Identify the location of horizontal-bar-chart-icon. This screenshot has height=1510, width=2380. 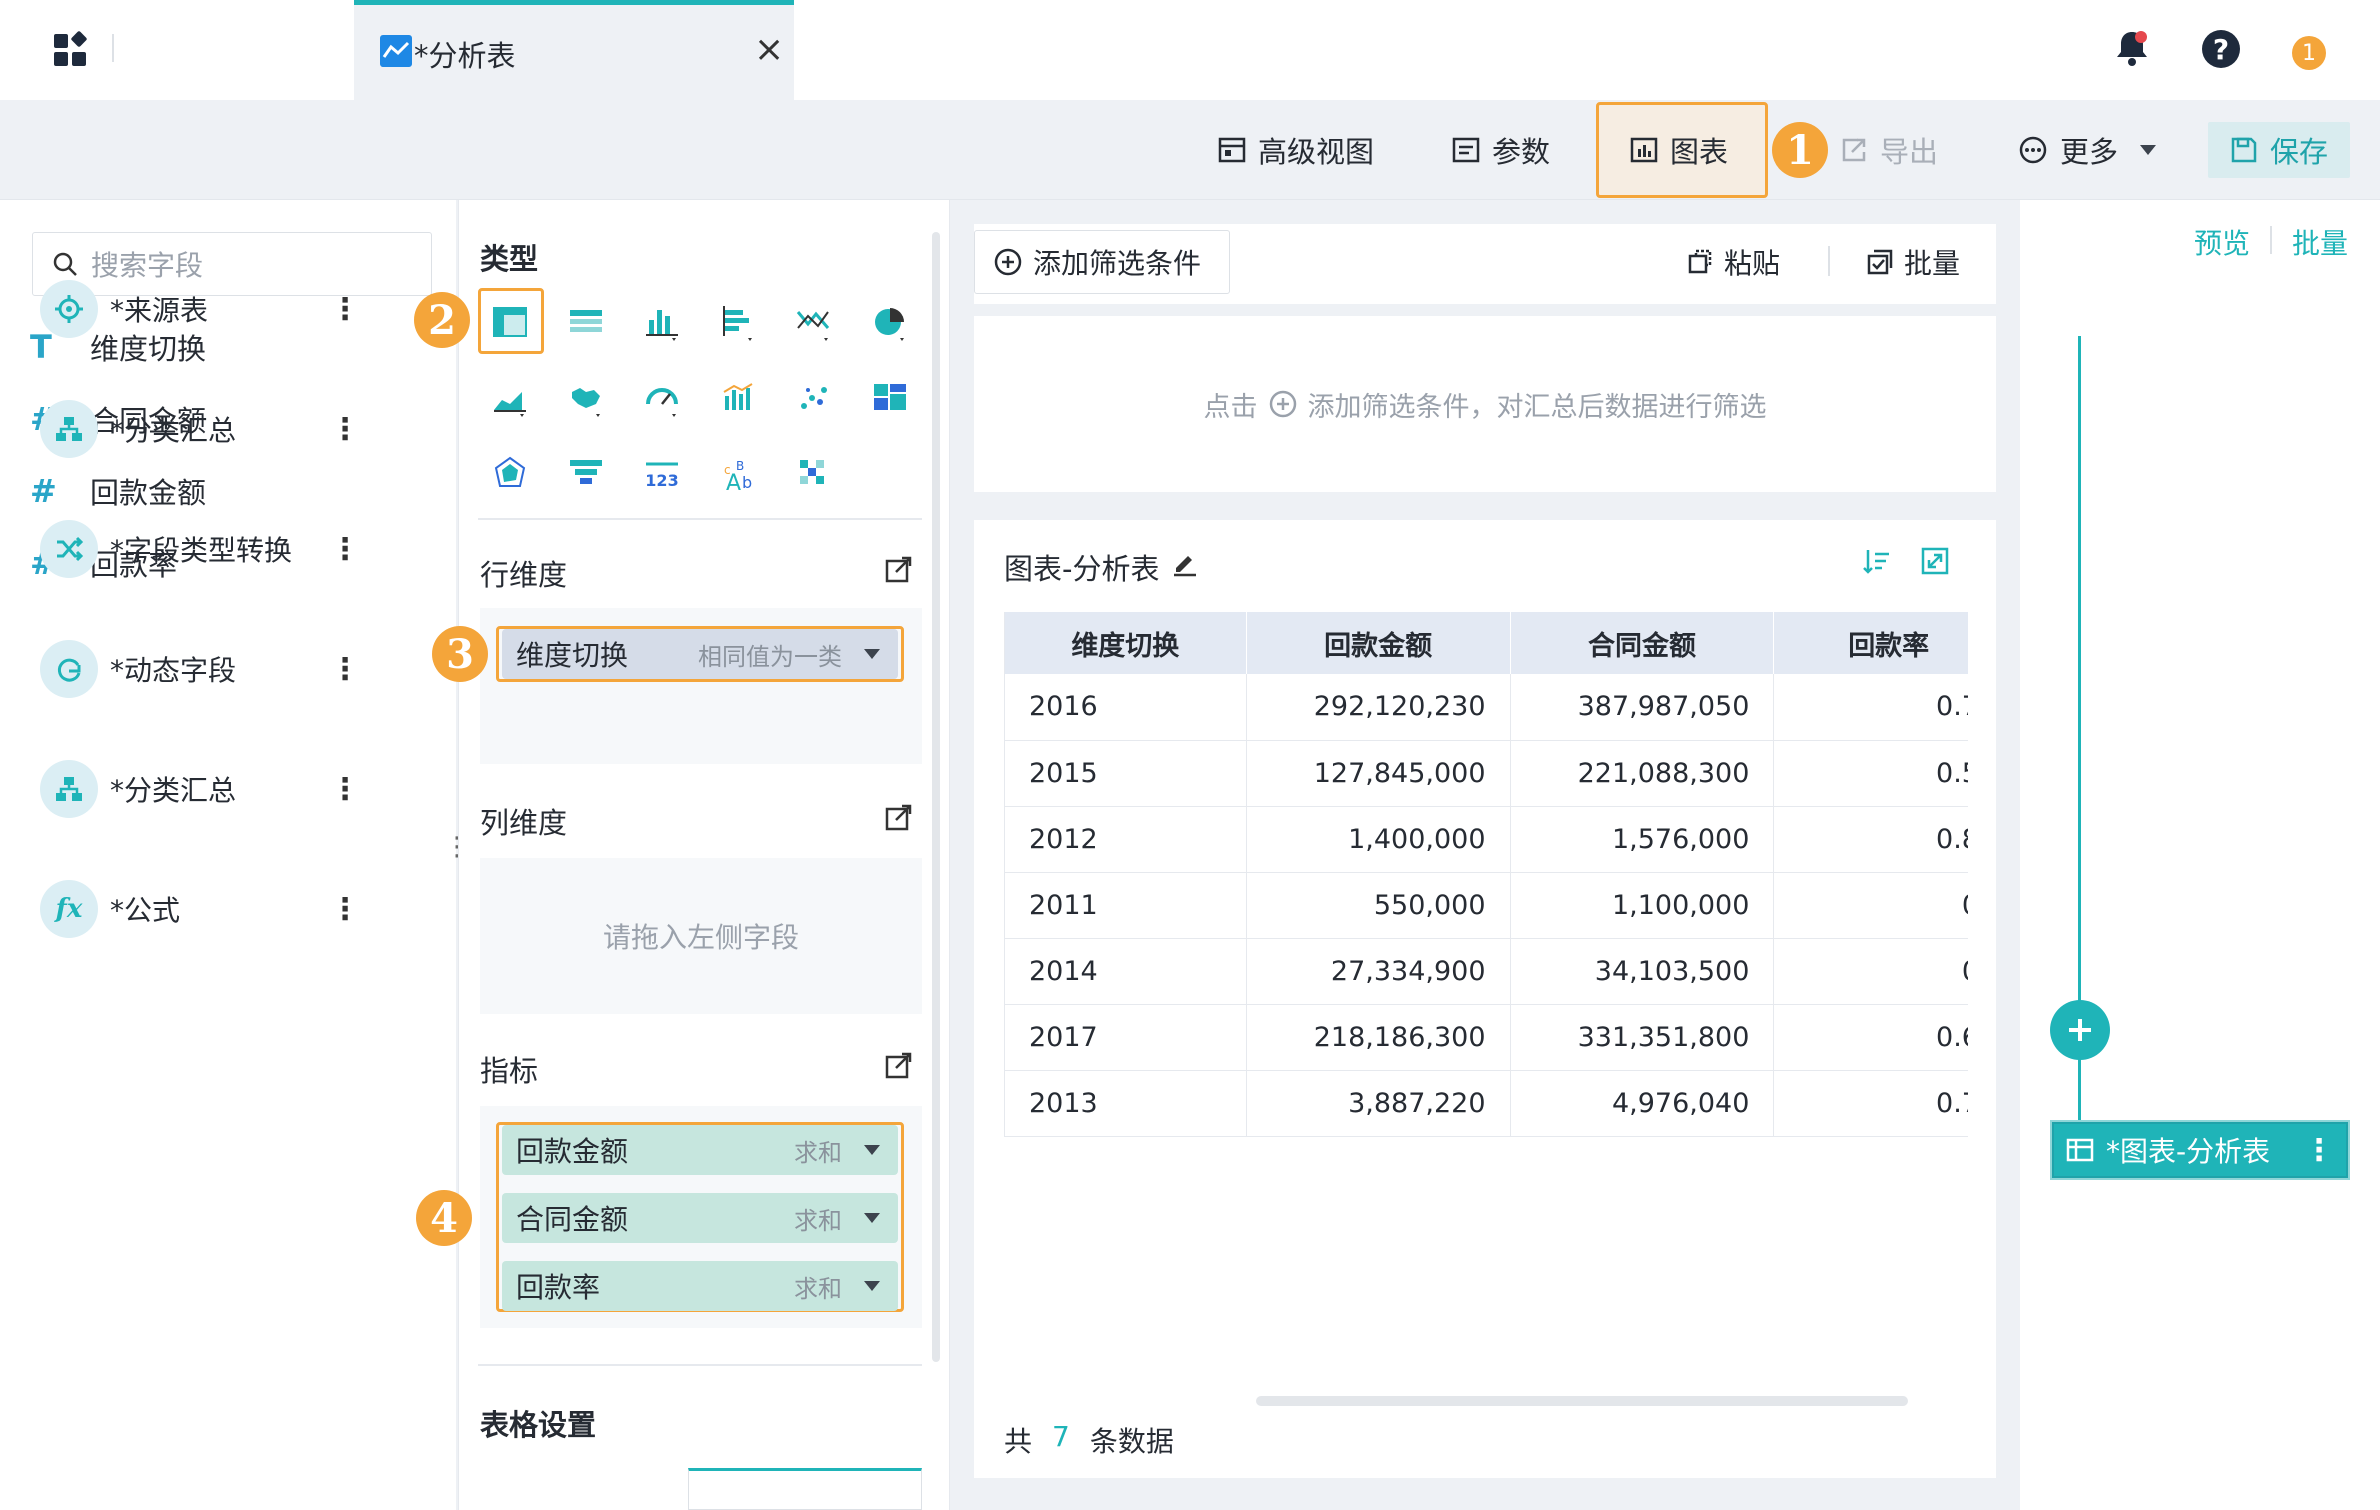
(738, 322).